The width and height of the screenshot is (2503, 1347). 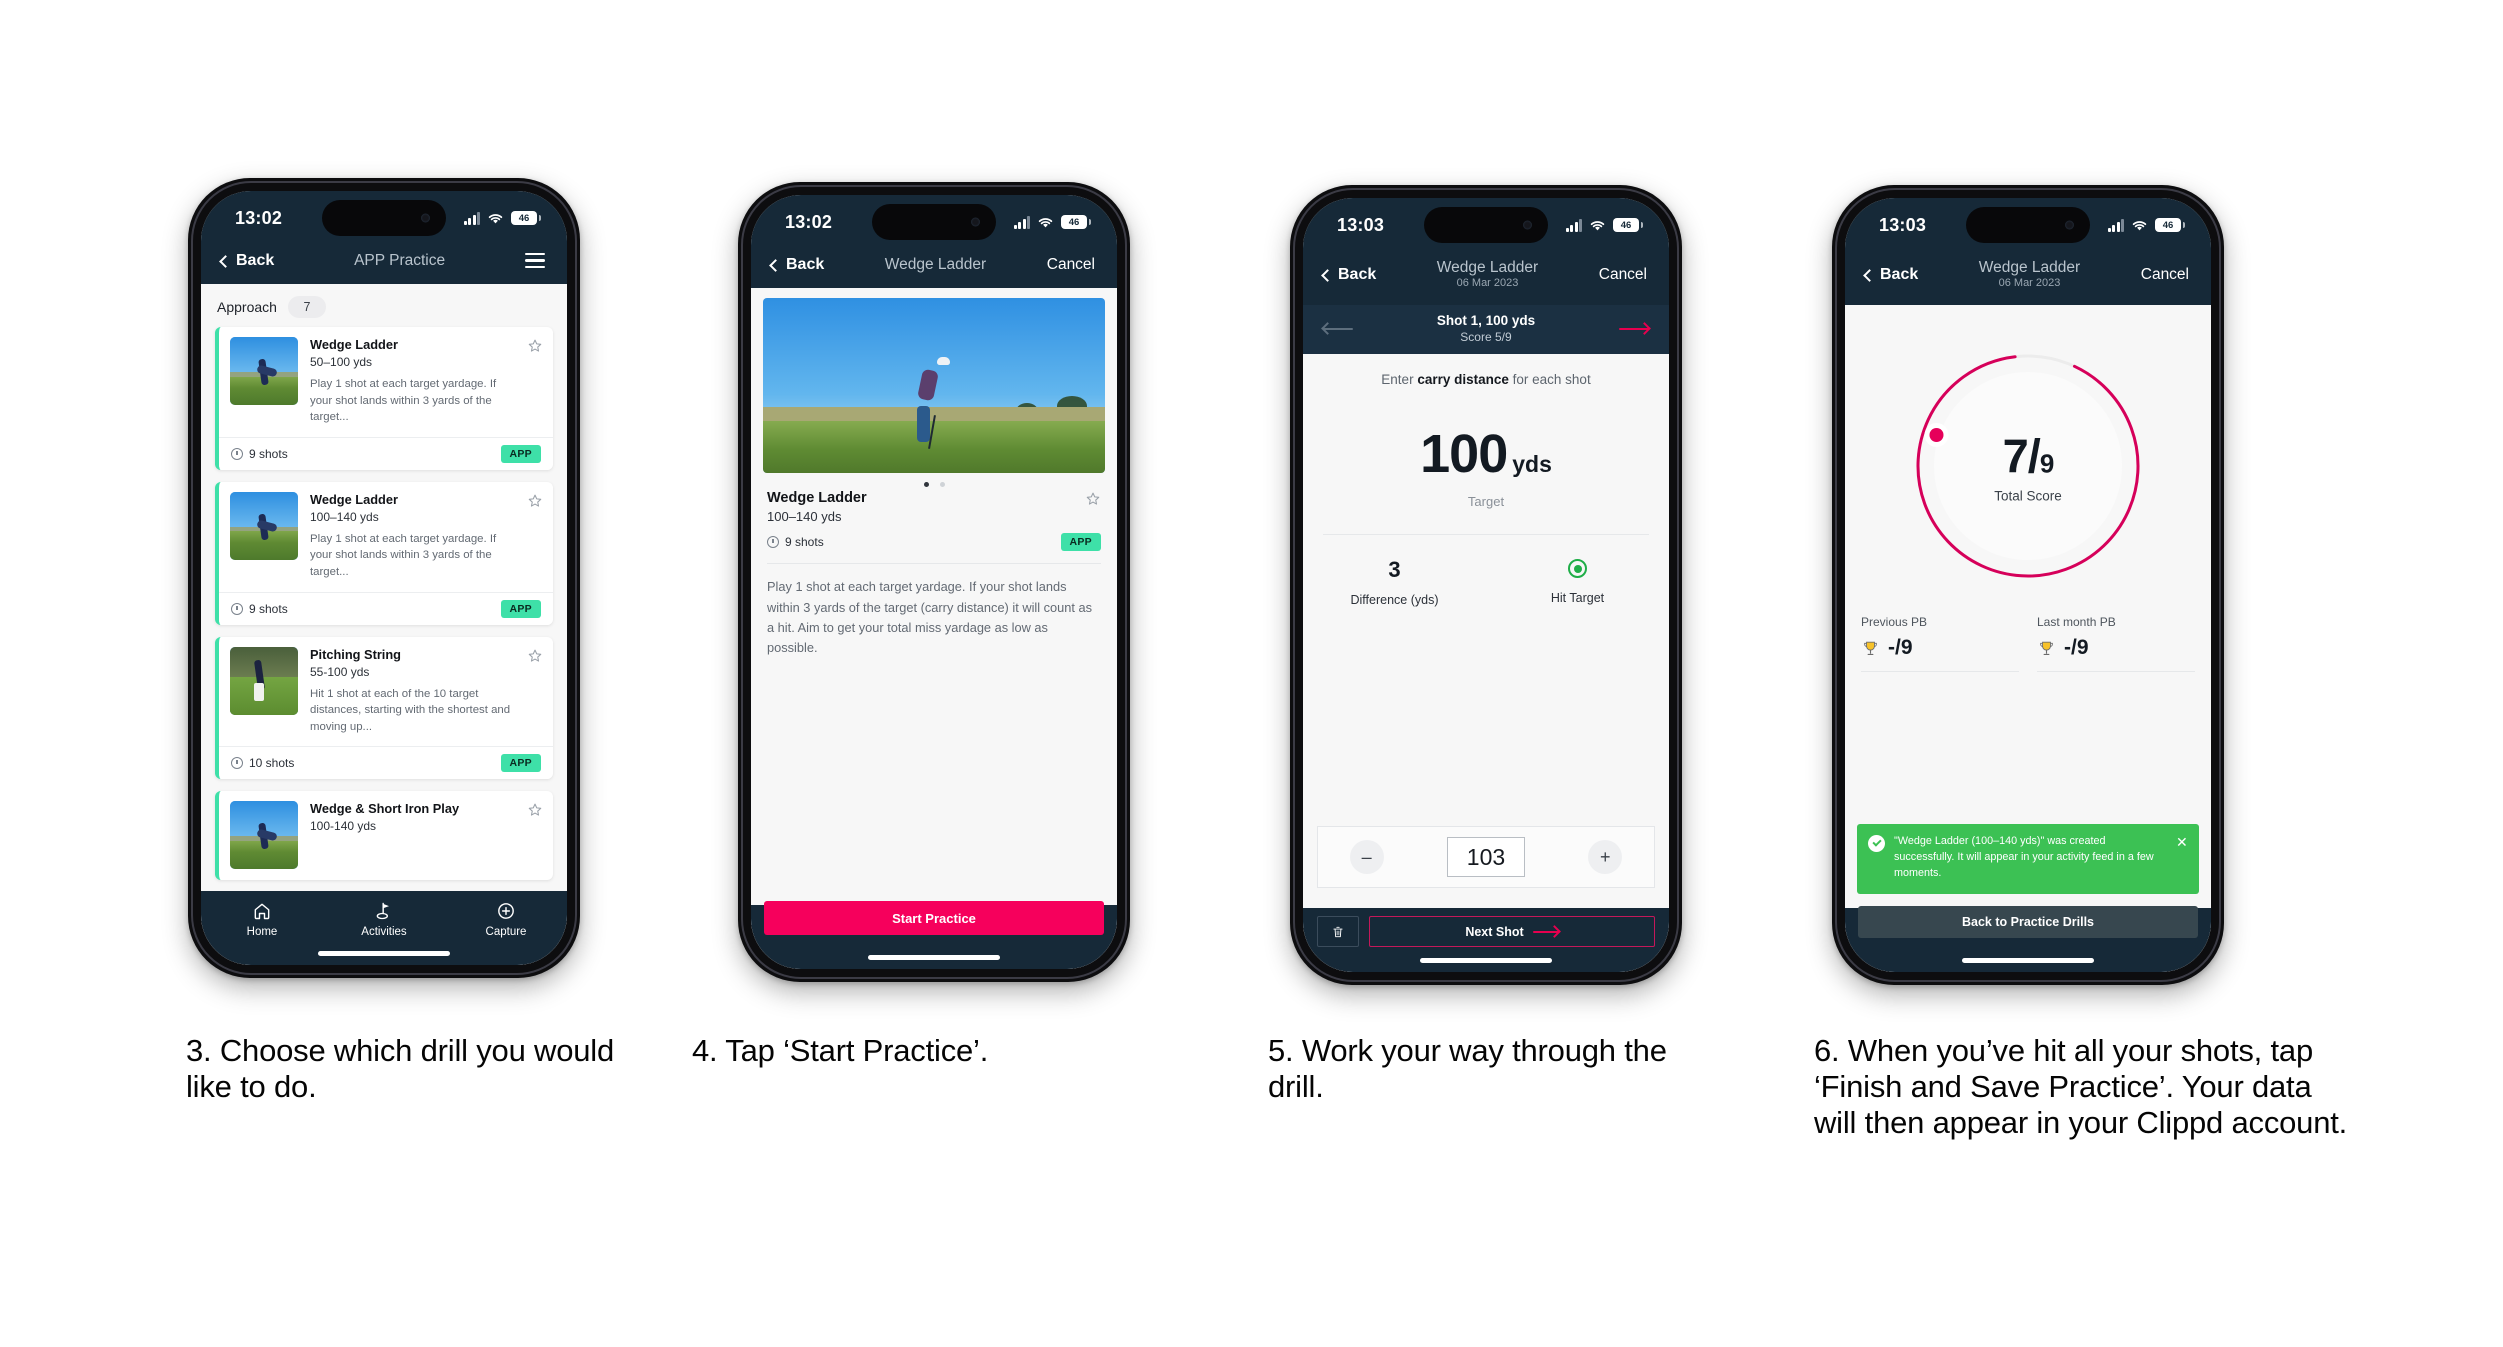 I want to click on pb-title: Last month PB, so click(x=2076, y=622).